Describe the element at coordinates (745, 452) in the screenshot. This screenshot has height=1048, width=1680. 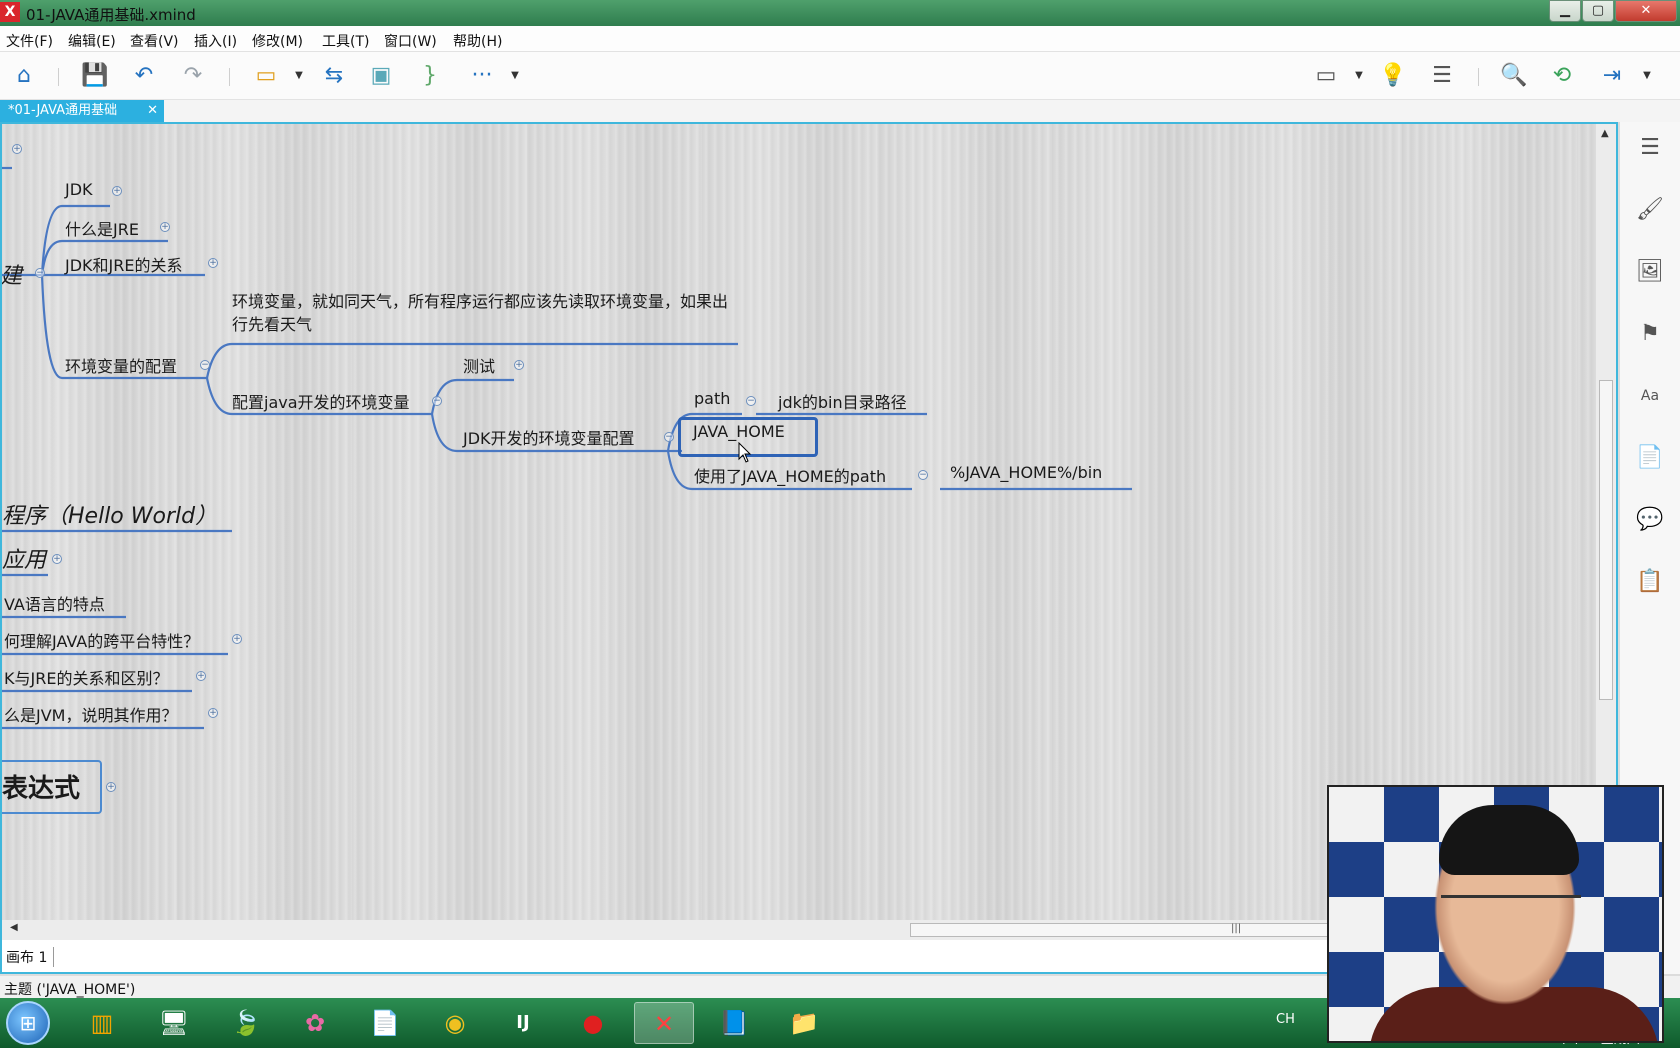
I see `mouse-cursor-icon` at that location.